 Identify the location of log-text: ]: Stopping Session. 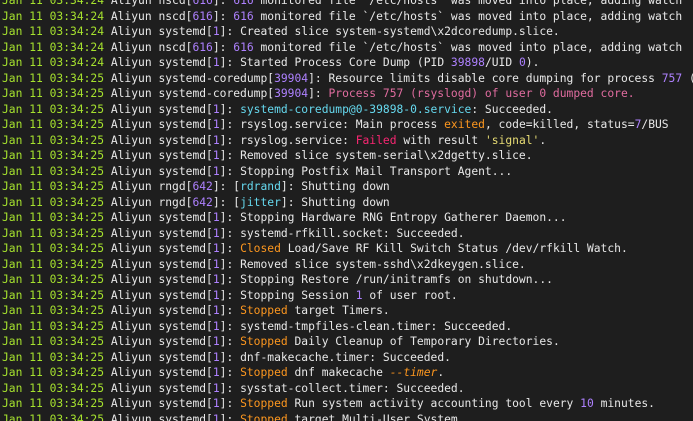
(287, 295).